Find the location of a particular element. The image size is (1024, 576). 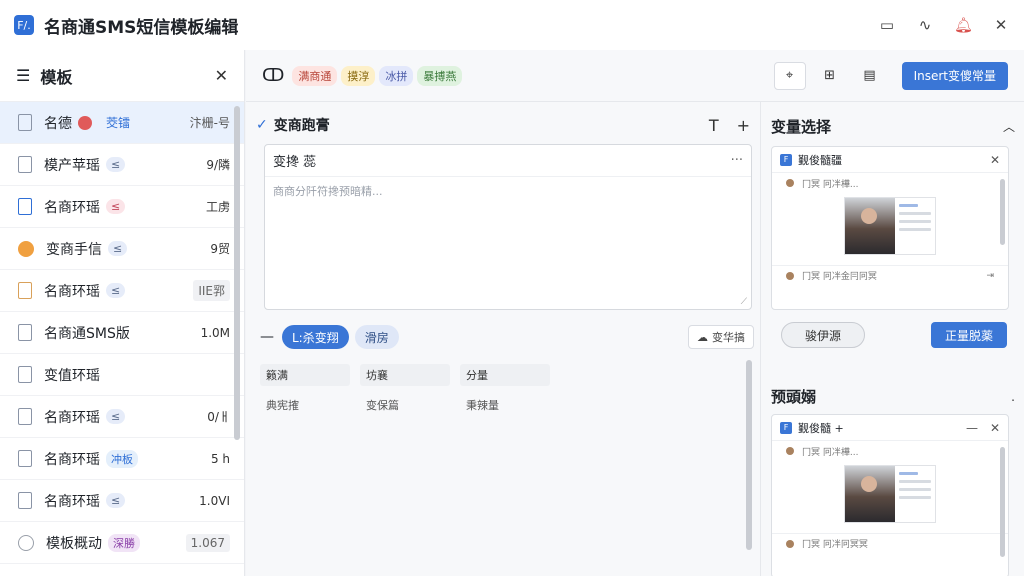

preview-card: F 觐俊髓 + — ✕ 冂冥 冋冸樺... 冂冥 冋冸冋冥冥 is located at coordinates (890, 495).